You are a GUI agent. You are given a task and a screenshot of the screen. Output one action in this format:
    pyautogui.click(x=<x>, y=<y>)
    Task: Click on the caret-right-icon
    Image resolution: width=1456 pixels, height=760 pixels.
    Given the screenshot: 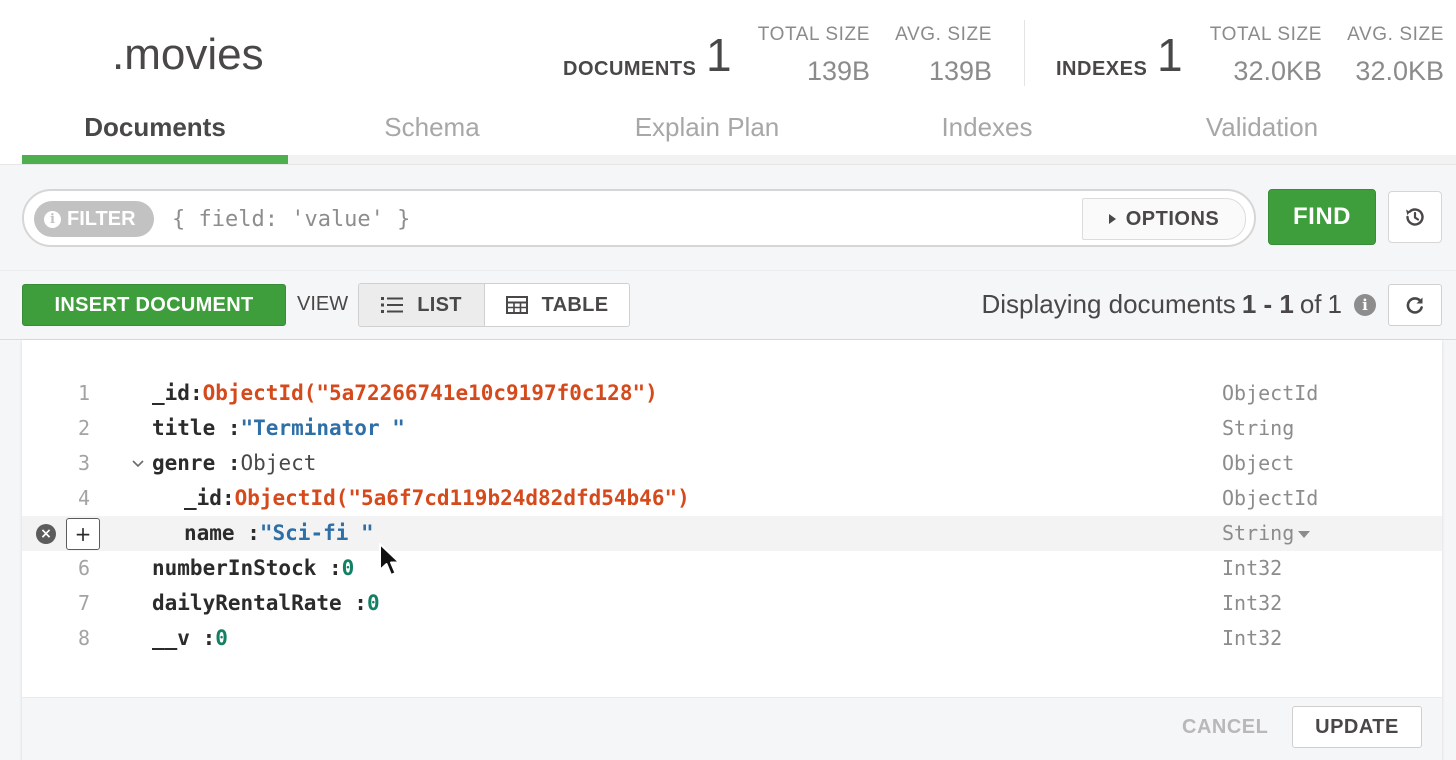 What is the action you would take?
    pyautogui.click(x=1112, y=219)
    